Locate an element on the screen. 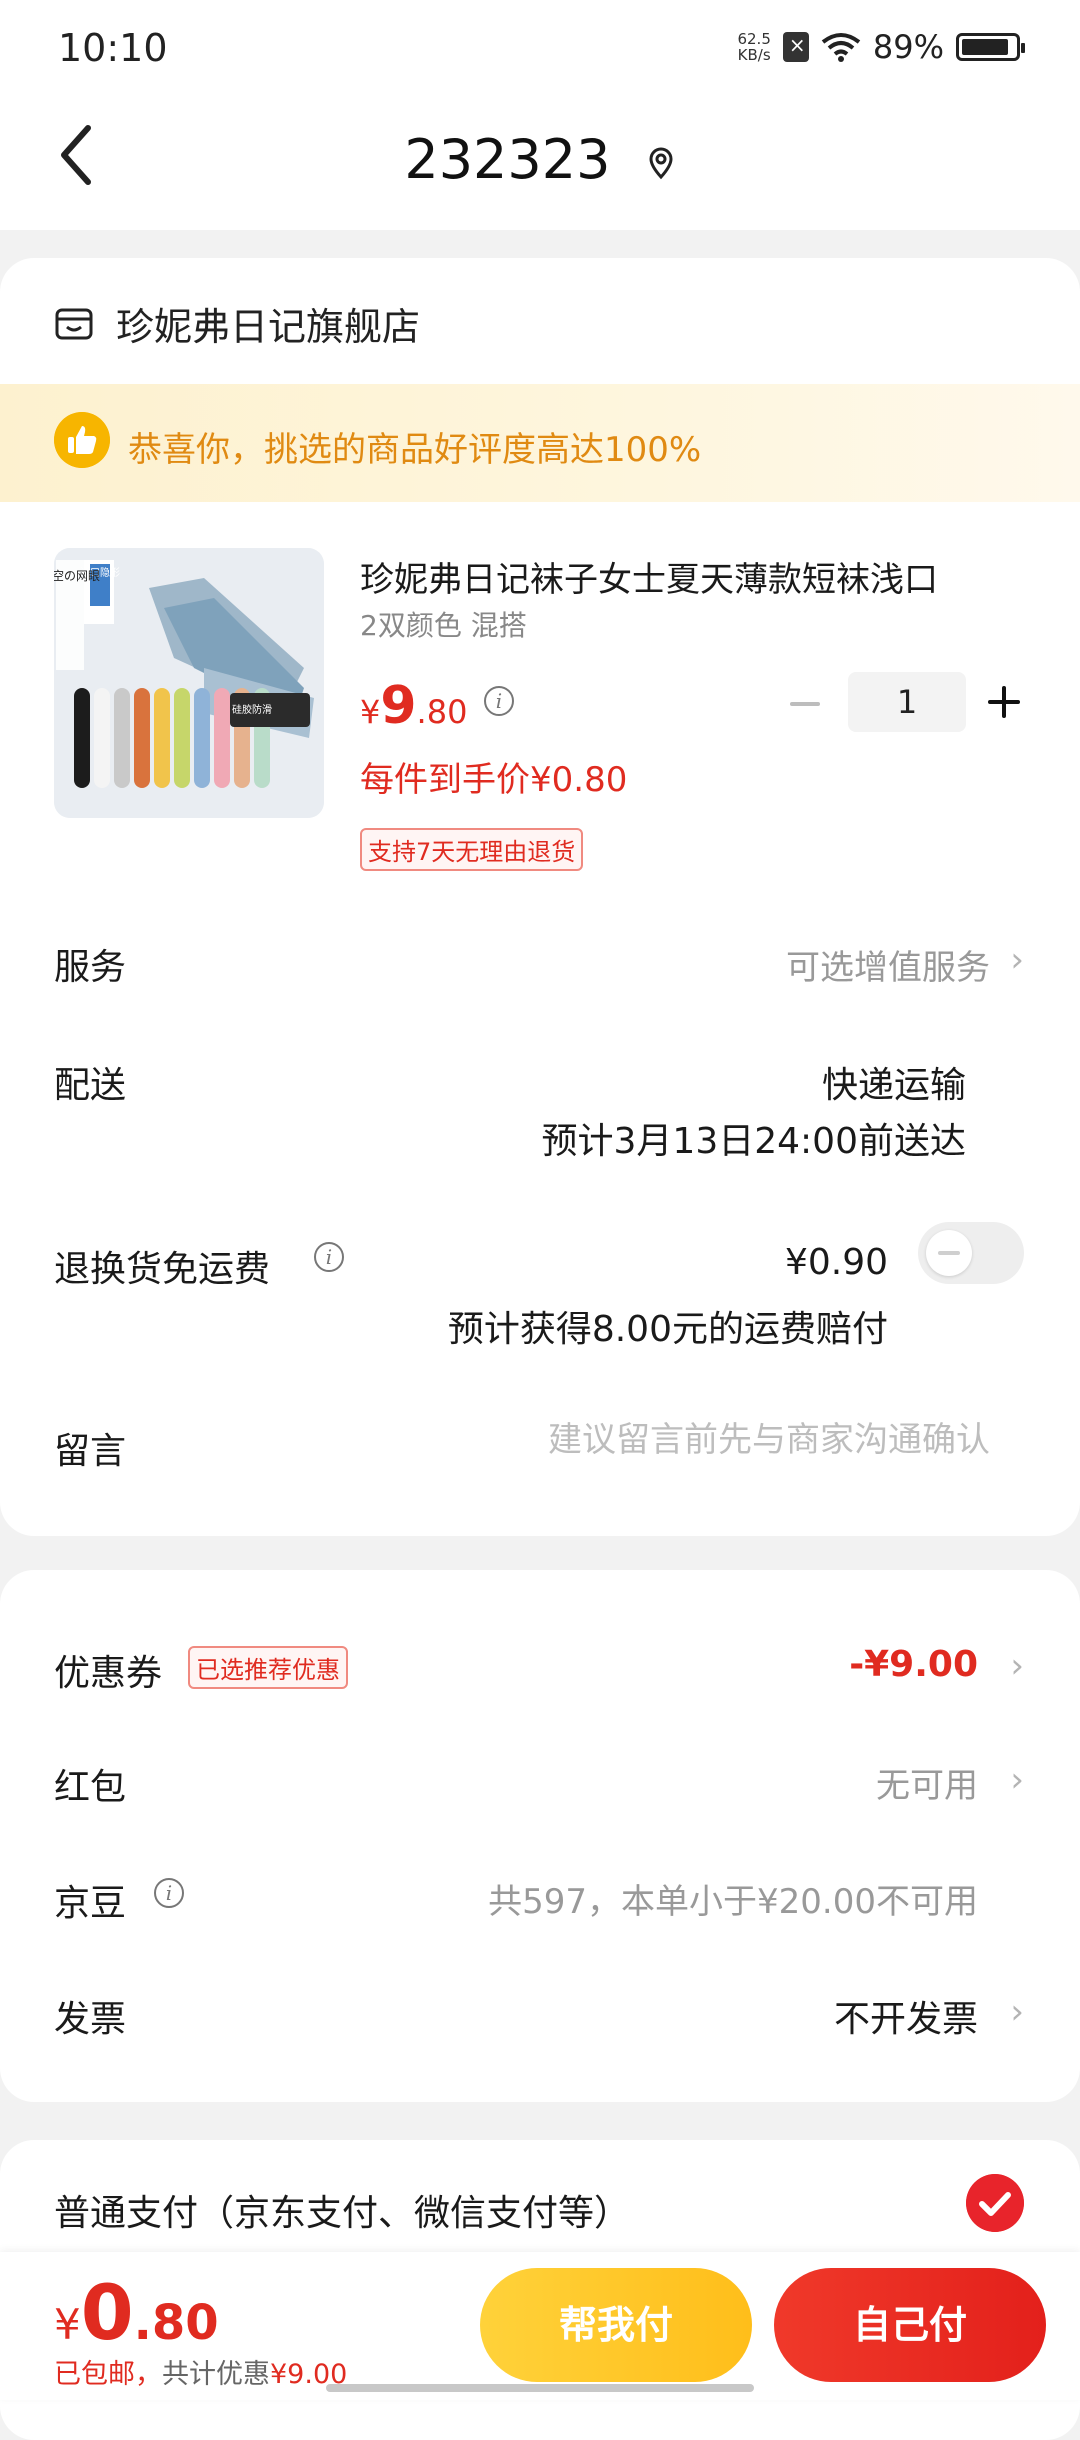 Image resolution: width=1080 pixels, height=2440 pixels. return-shipping-price: ¥0.90 is located at coordinates (836, 1262).